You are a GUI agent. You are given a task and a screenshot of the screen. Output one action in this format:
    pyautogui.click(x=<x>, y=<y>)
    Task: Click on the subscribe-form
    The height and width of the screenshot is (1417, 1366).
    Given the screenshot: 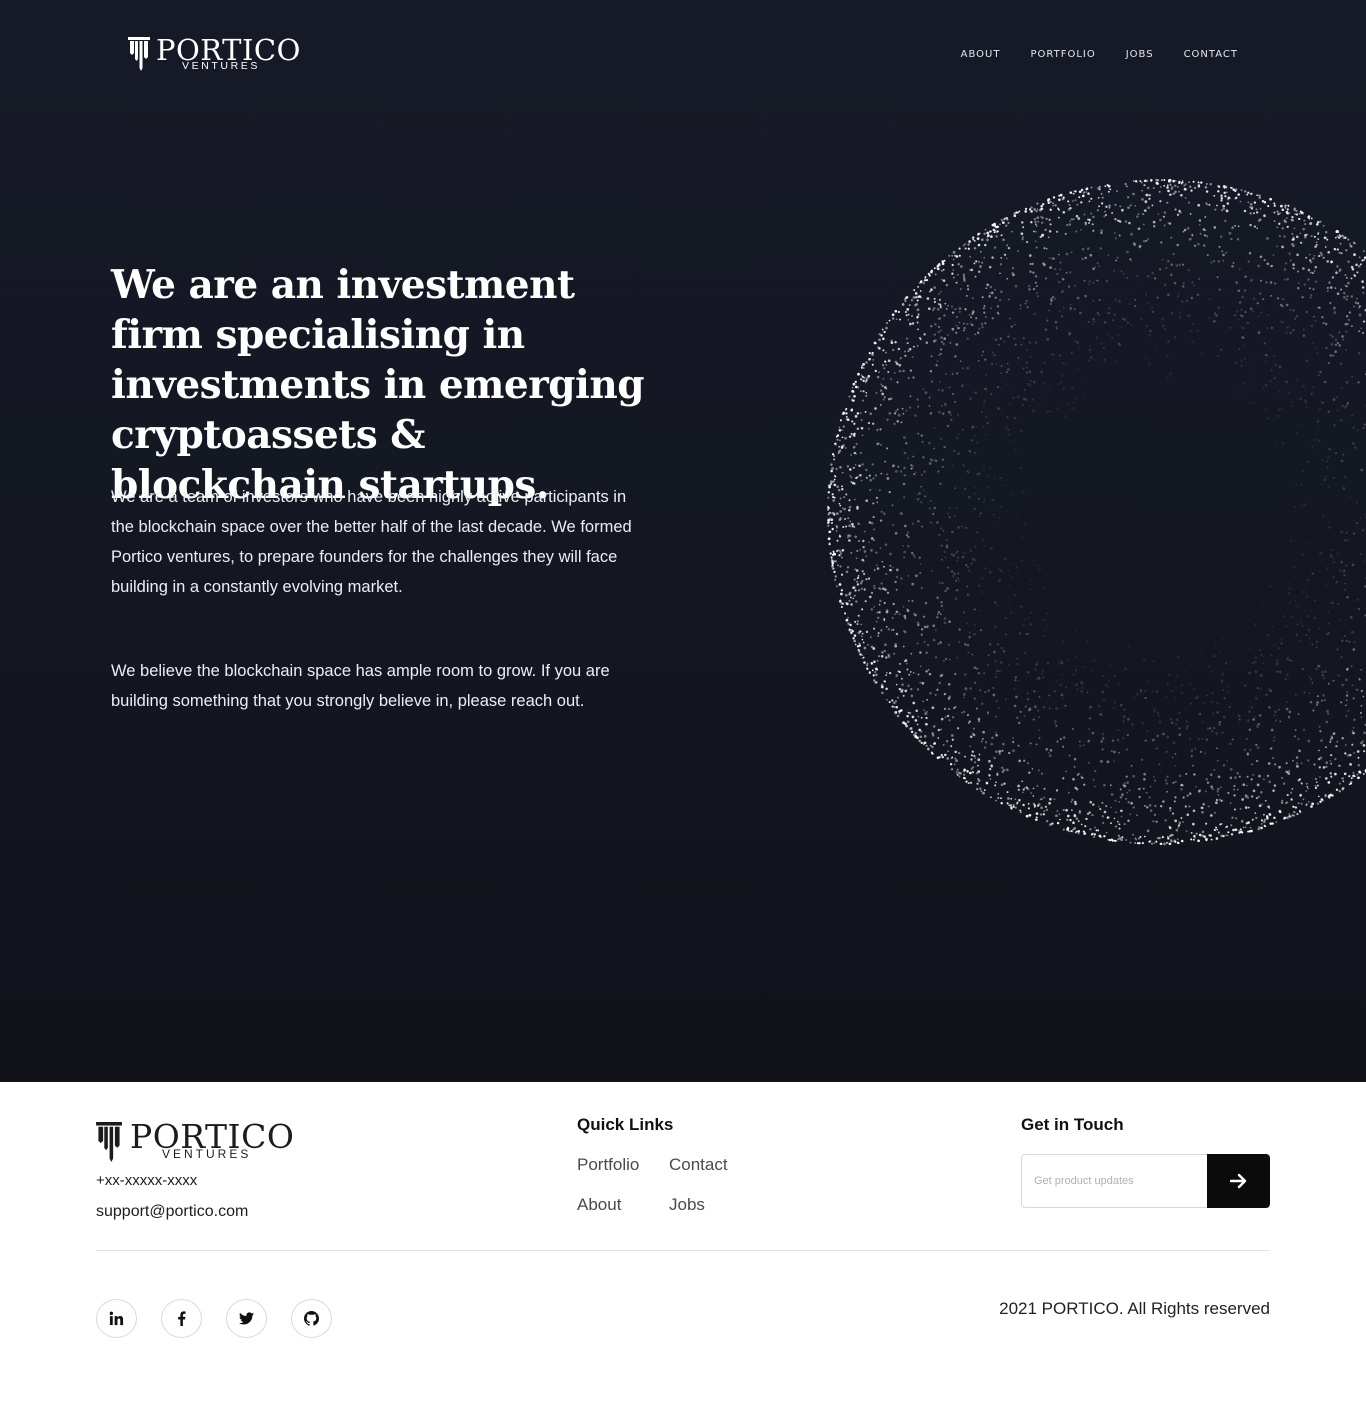 What is the action you would take?
    pyautogui.click(x=1145, y=1181)
    